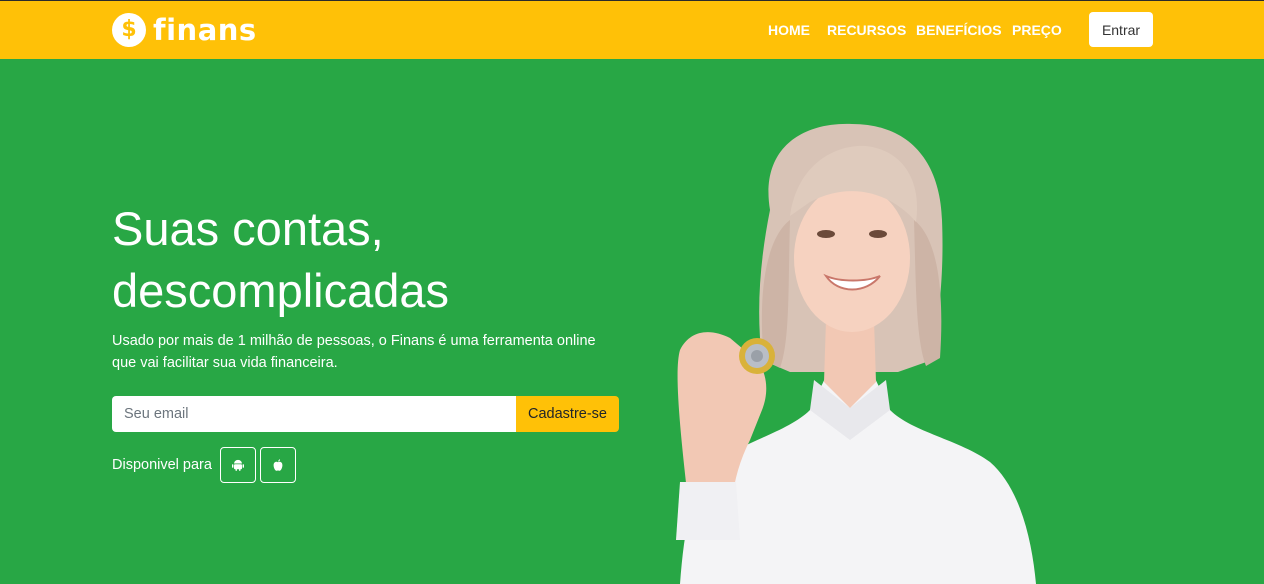 Image resolution: width=1264 pixels, height=584 pixels. Describe the element at coordinates (789, 30) in the screenshot. I see `nav-home: HOME` at that location.